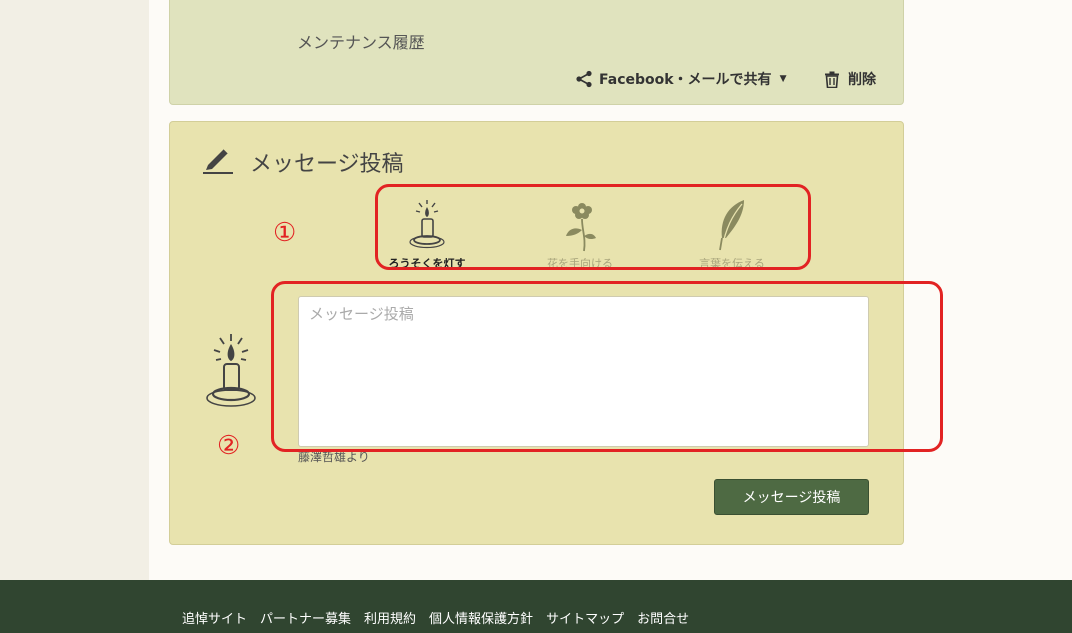 This screenshot has width=1072, height=633. What do you see at coordinates (218, 161) in the screenshot?
I see `pen-icon` at bounding box center [218, 161].